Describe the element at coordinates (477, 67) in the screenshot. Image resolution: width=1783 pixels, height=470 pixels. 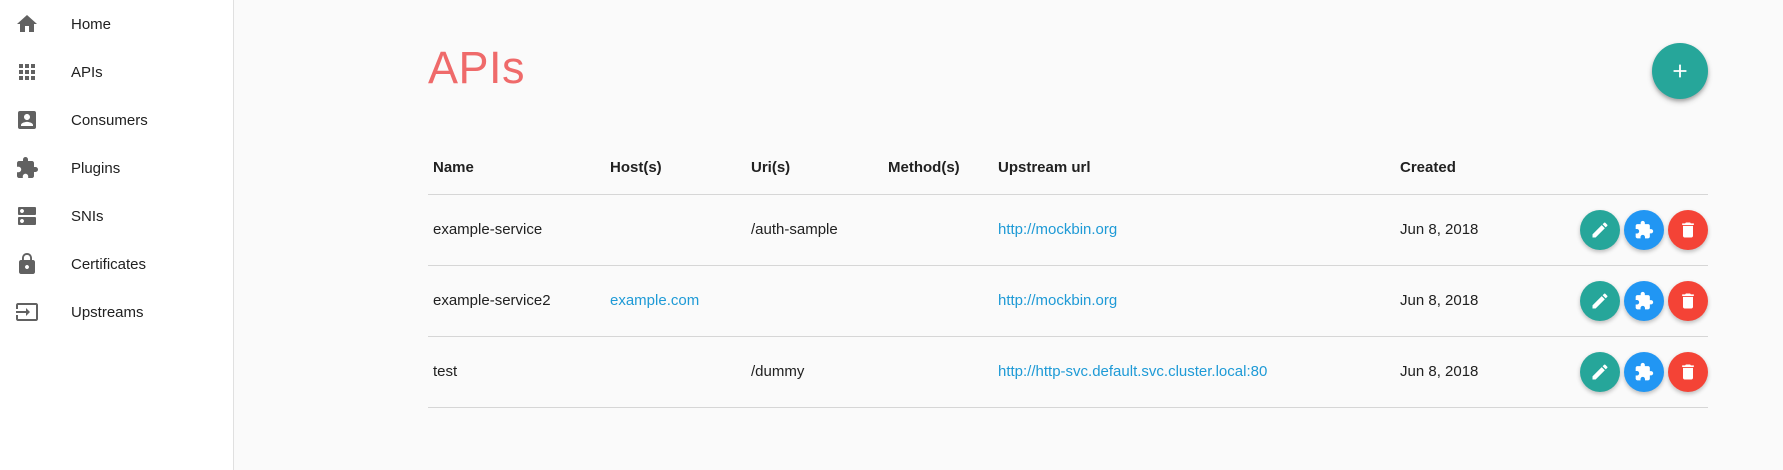
I see `page-title: APIs` at that location.